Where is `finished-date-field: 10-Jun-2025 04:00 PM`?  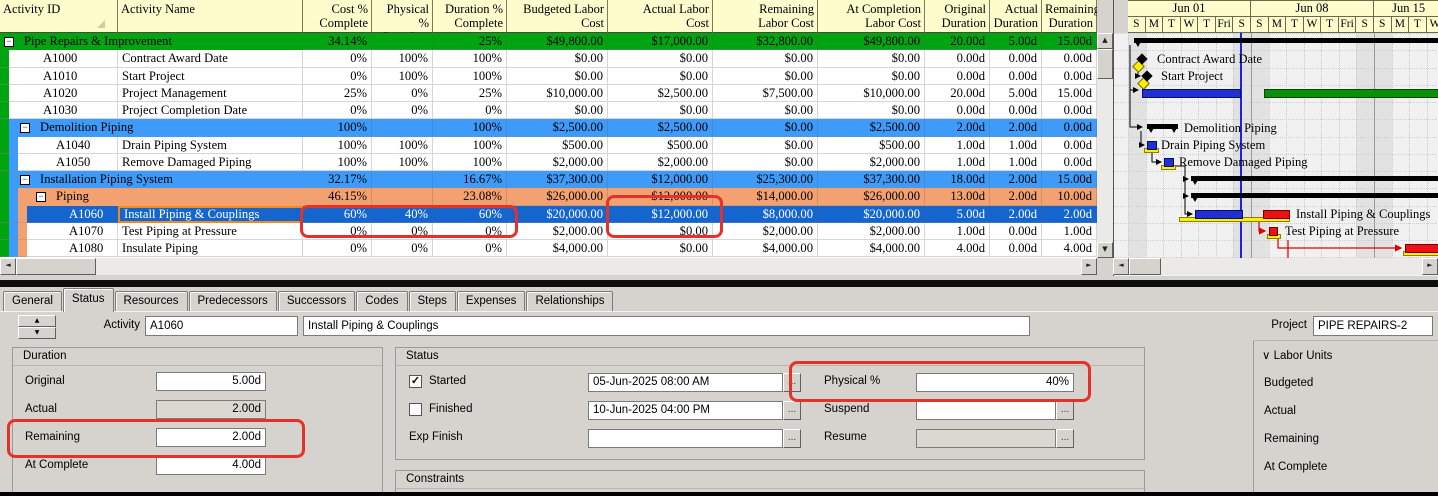
finished-date-field: 10-Jun-2025 04:00 PM is located at coordinates (685, 410).